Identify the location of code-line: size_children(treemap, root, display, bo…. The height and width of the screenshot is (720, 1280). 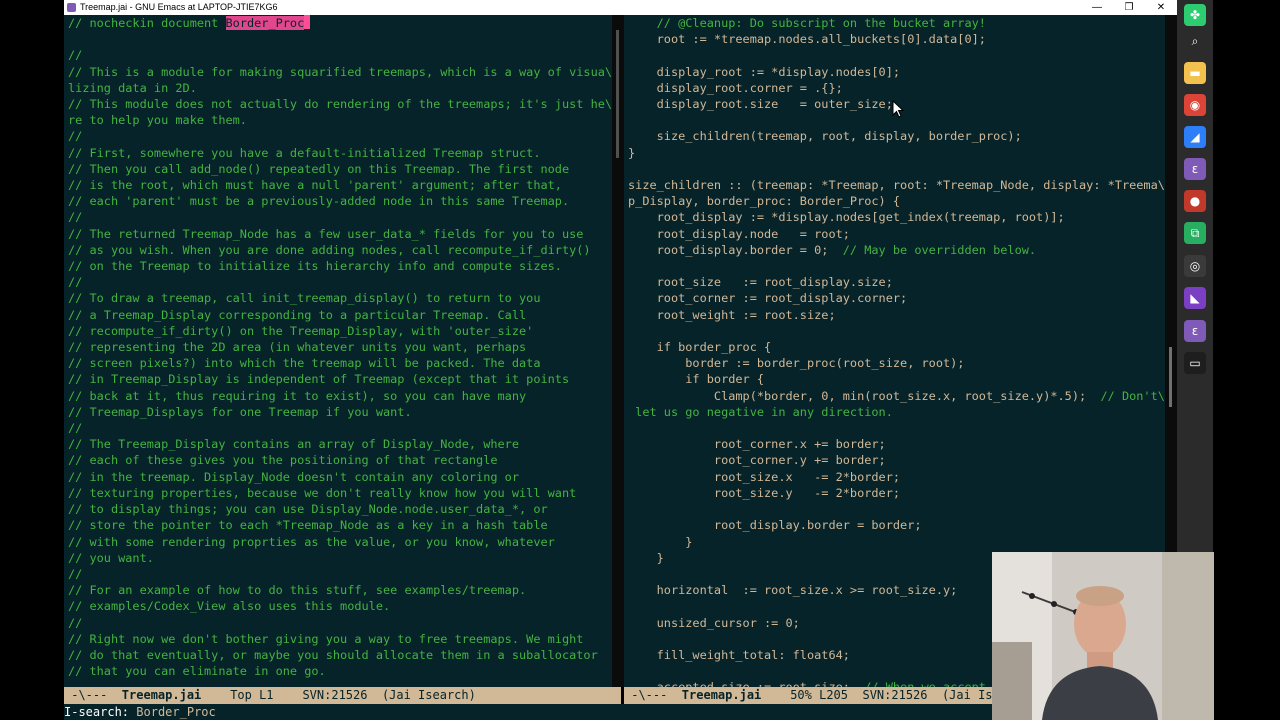
(825, 136).